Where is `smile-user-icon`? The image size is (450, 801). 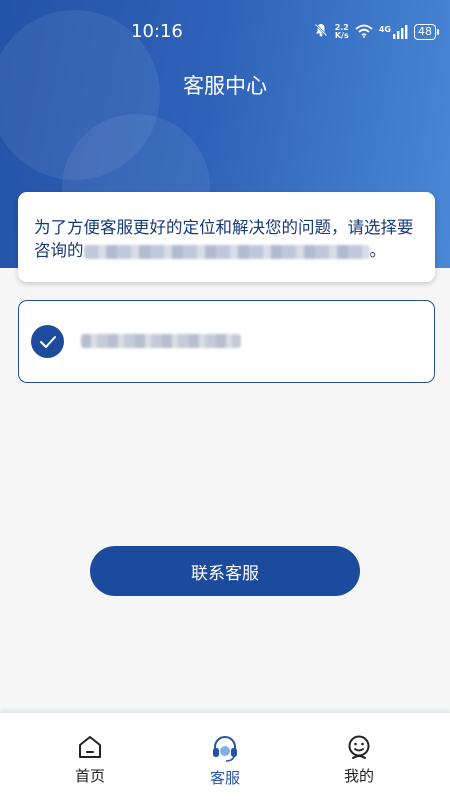
smile-user-icon is located at coordinates (359, 747).